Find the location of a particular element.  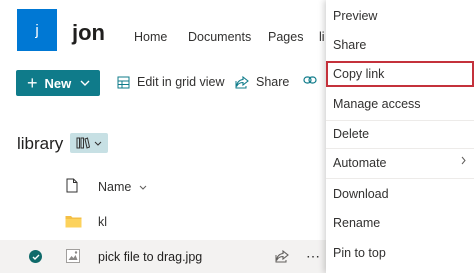

share-command-label: Share is located at coordinates (273, 82).